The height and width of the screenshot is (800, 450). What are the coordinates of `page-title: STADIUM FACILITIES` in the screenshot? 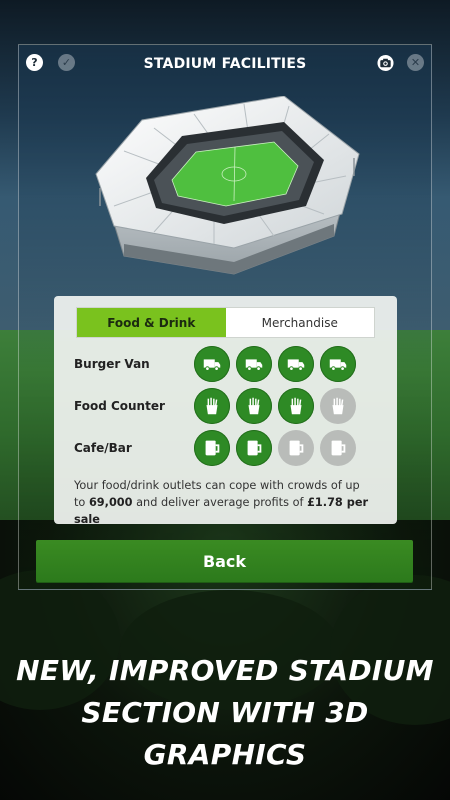 It's located at (225, 64).